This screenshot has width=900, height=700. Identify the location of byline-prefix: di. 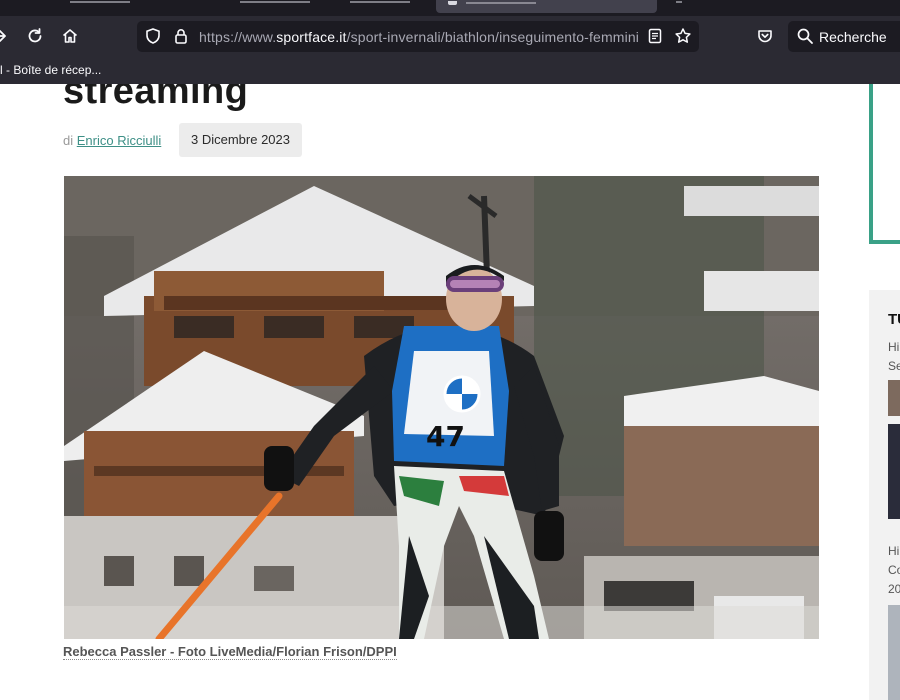
(68, 140).